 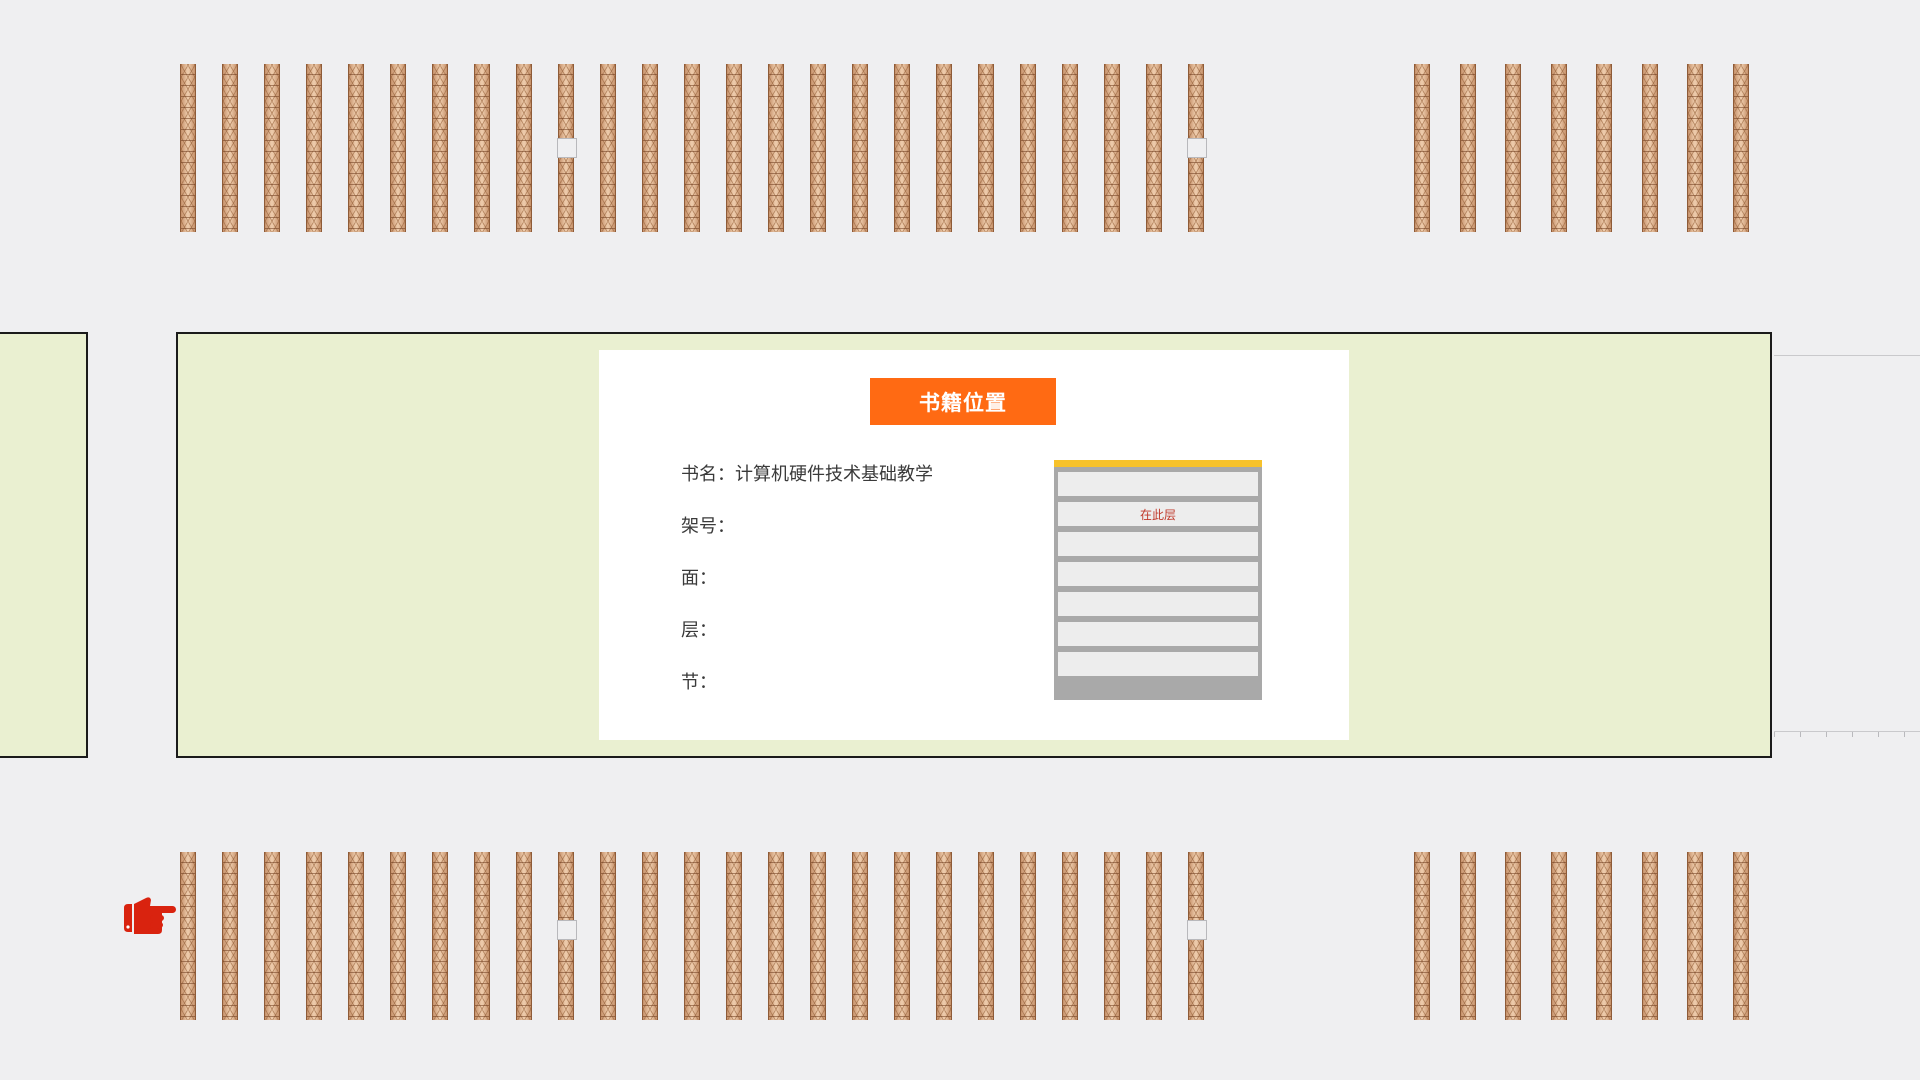 I want to click on book-name-label: 书名：, so click(x=708, y=474).